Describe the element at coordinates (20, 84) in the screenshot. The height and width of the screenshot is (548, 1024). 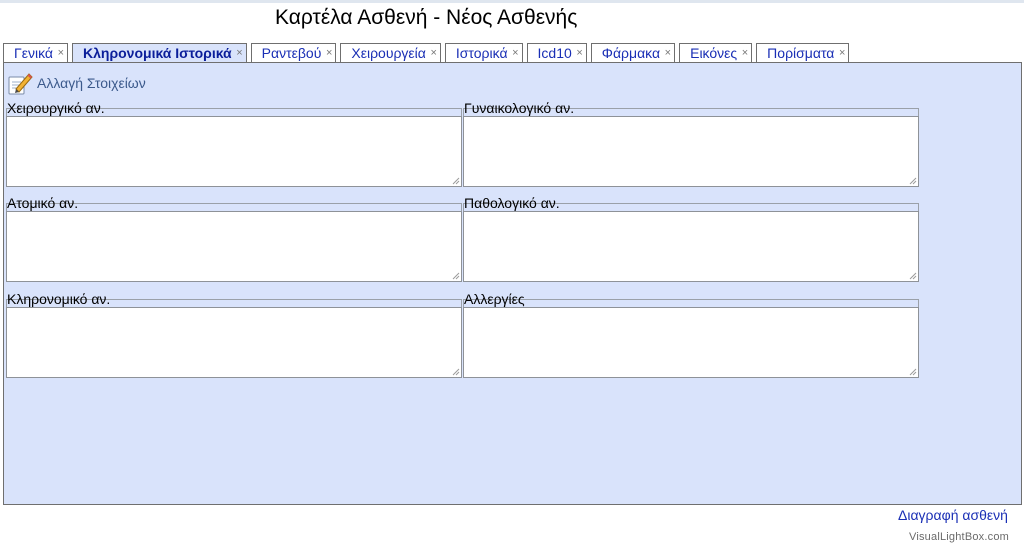
I see `edit-pencil-icon` at that location.